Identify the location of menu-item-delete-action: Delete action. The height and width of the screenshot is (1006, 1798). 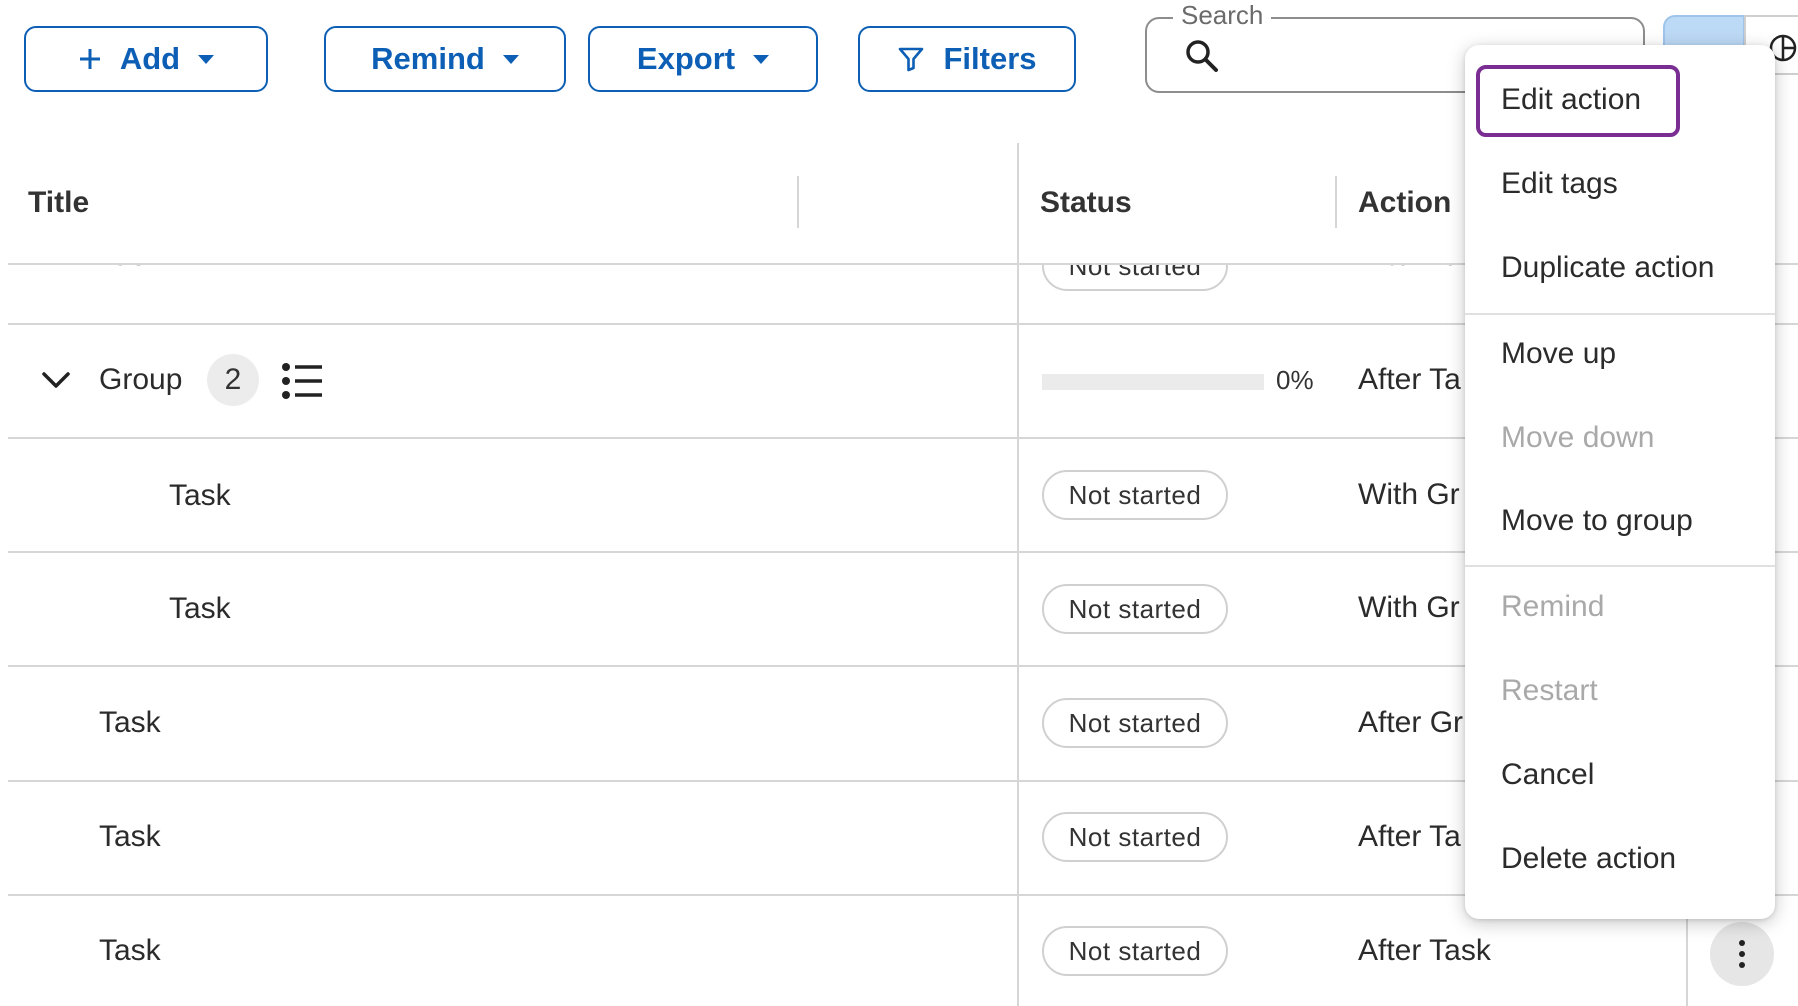
(1588, 859).